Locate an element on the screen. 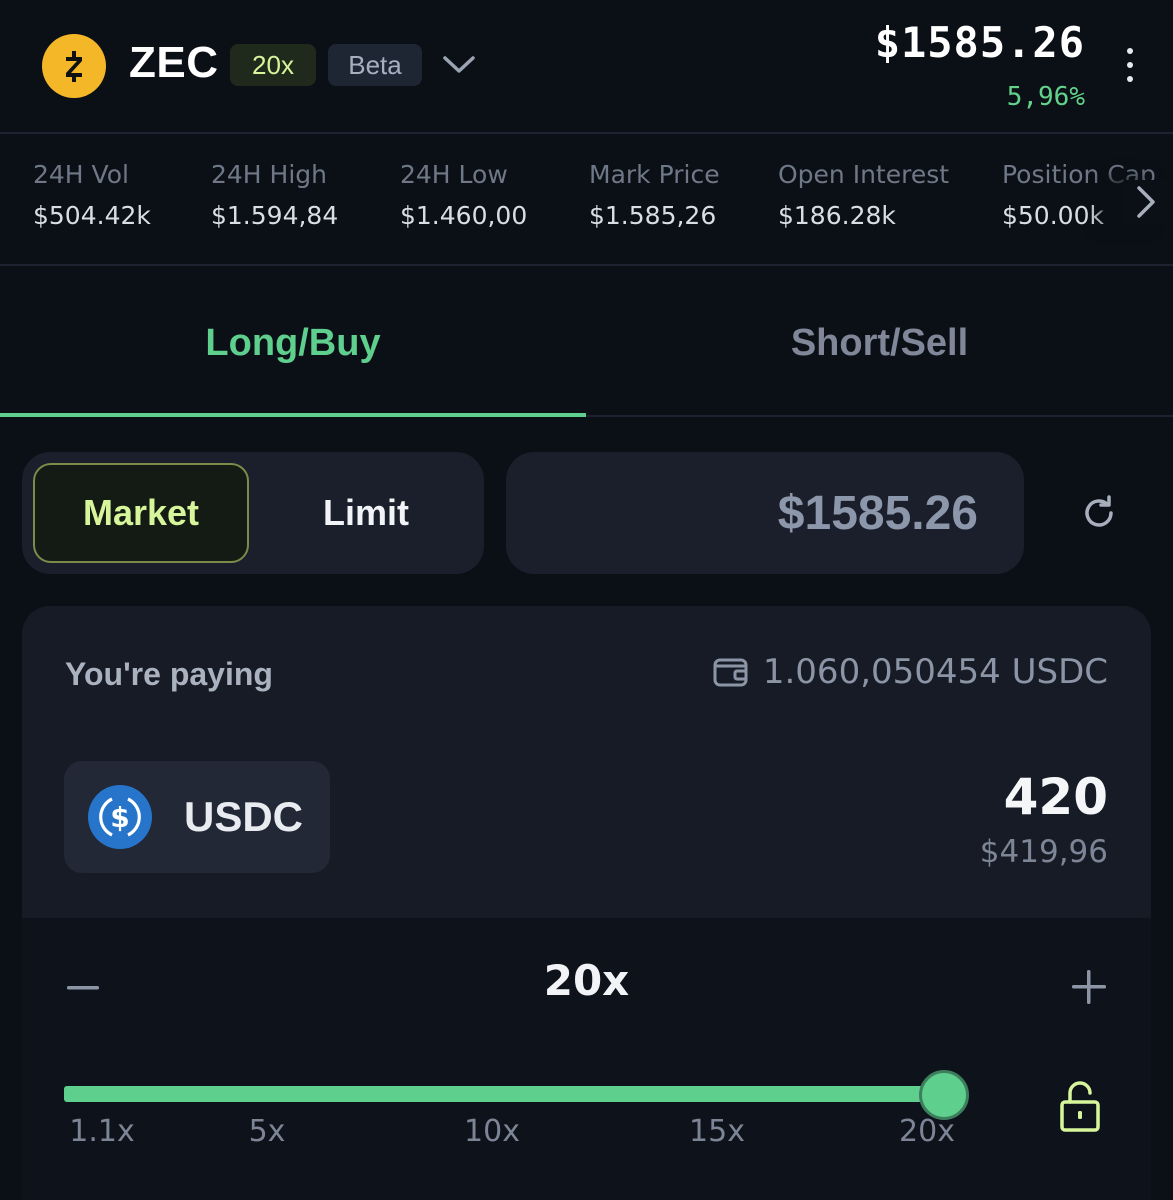 Image resolution: width=1173 pixels, height=1200 pixels. order-type-toggle: Market Limit is located at coordinates (253, 513).